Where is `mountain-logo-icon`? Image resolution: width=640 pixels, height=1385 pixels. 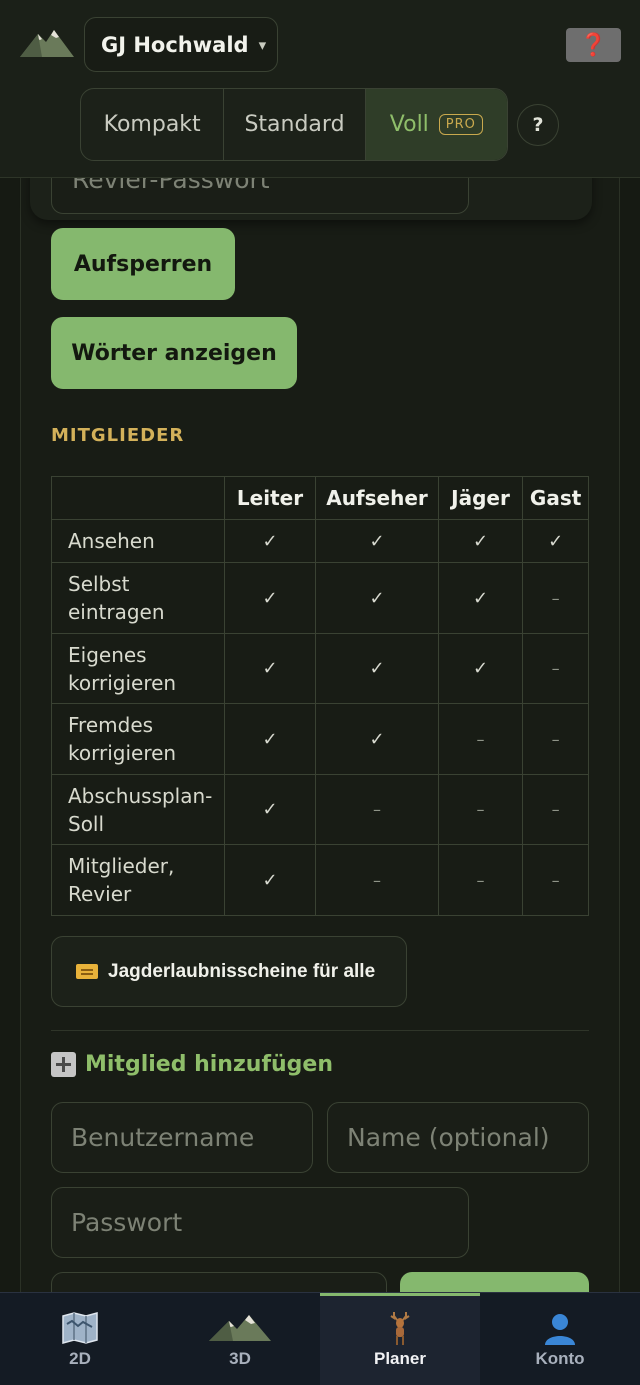 mountain-logo-icon is located at coordinates (47, 43).